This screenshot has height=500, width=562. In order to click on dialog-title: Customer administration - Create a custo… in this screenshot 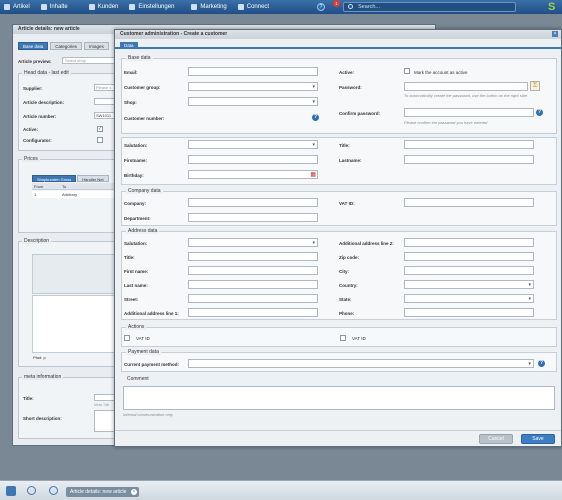, I will do `click(338, 34)`.